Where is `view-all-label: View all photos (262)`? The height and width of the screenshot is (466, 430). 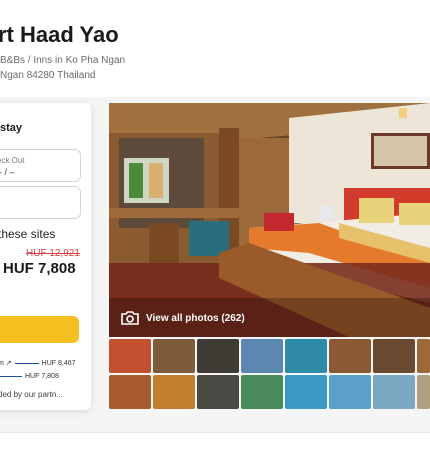 view-all-label: View all photos (262) is located at coordinates (195, 318).